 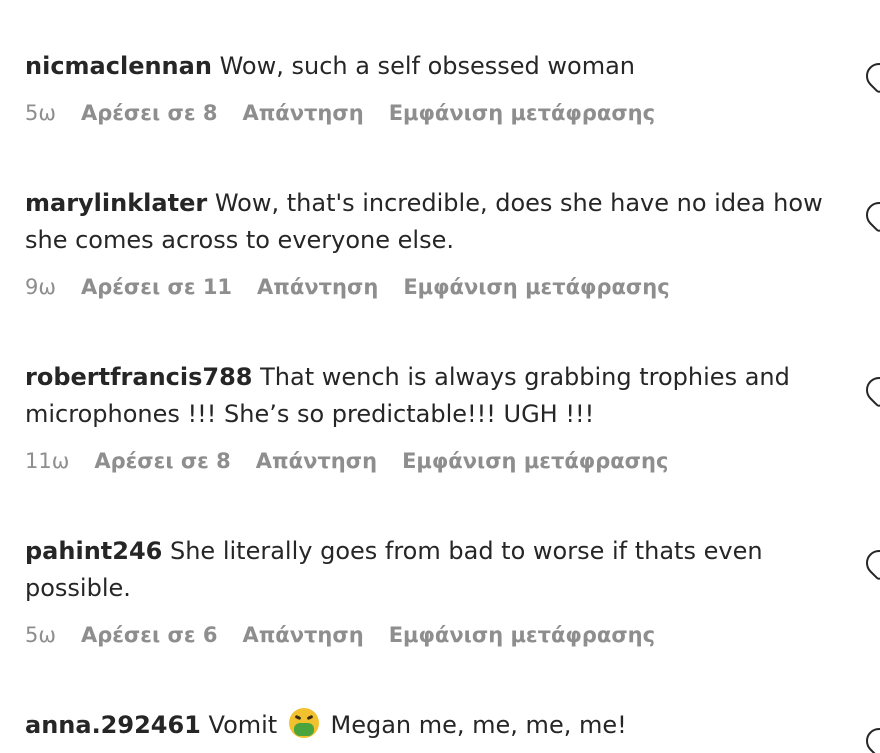 I want to click on comment-username: marylinklater, so click(x=116, y=203).